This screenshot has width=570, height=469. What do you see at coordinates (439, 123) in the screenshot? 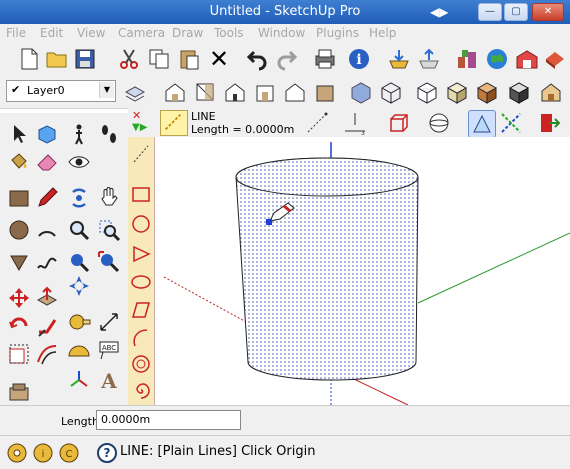
I see `sphere-icon` at bounding box center [439, 123].